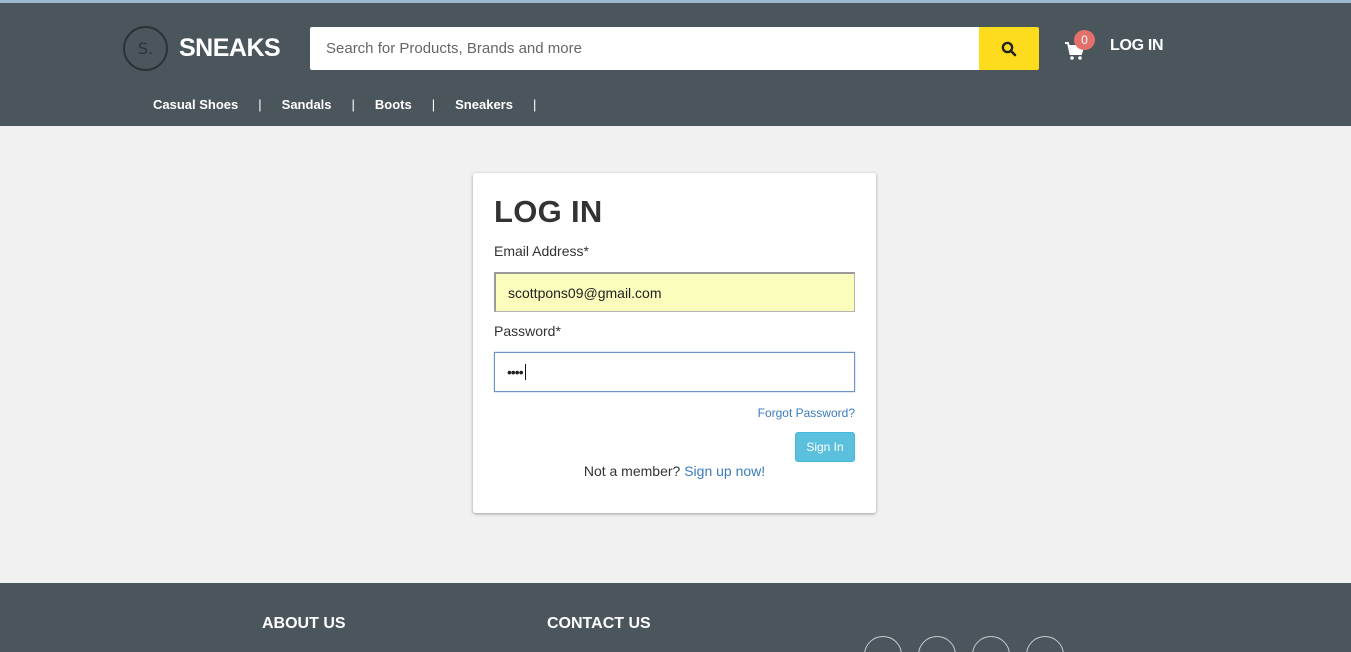  Describe the element at coordinates (527, 331) in the screenshot. I see `password-label: Password*` at that location.